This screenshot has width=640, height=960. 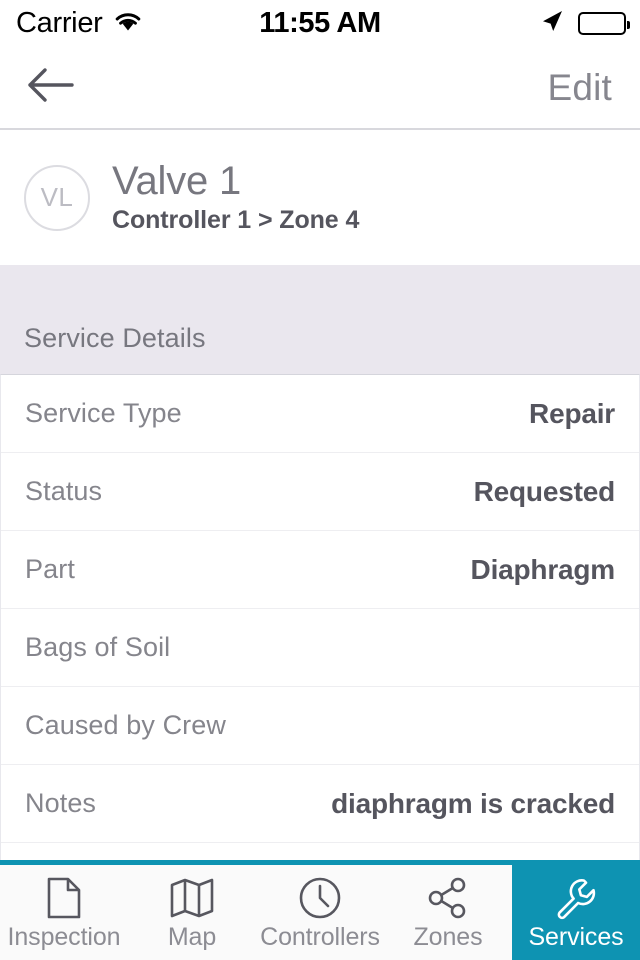 What do you see at coordinates (320, 936) in the screenshot?
I see `tab-label: Controllers` at bounding box center [320, 936].